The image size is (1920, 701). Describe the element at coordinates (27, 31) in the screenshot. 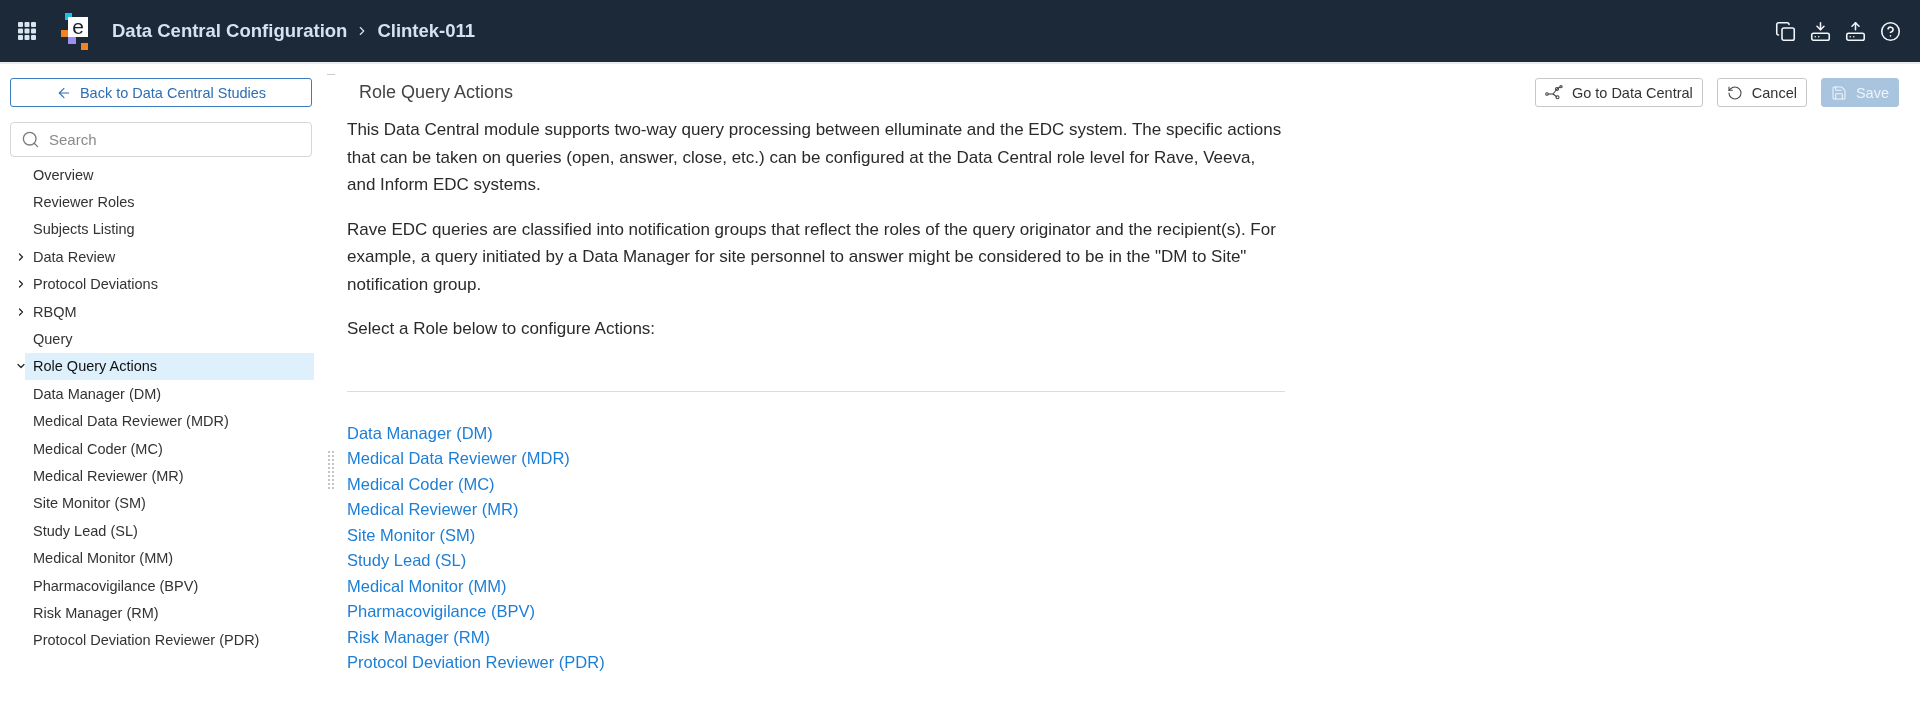

I see `apps-grid-icon` at that location.